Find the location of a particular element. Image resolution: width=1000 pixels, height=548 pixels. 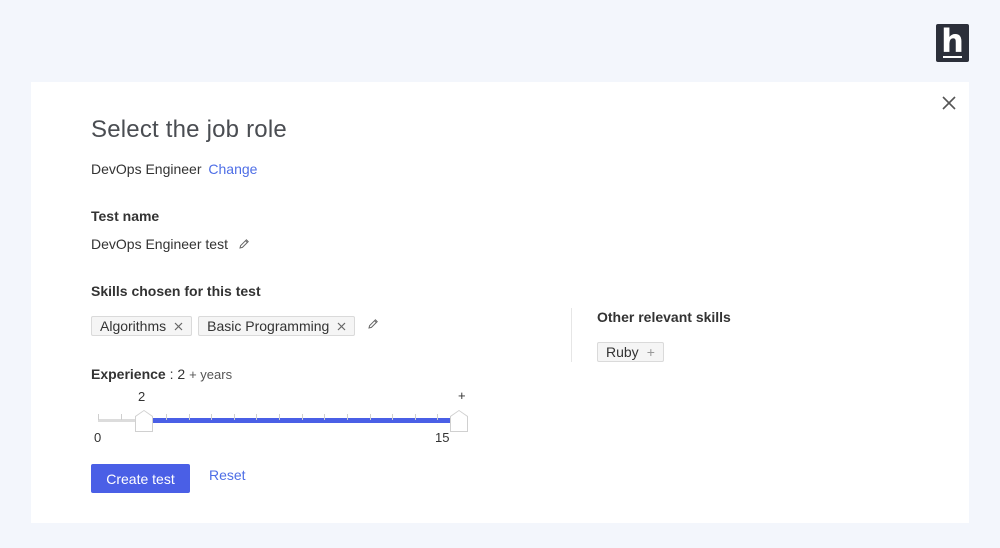

create-test-button: Create test is located at coordinates (140, 478).